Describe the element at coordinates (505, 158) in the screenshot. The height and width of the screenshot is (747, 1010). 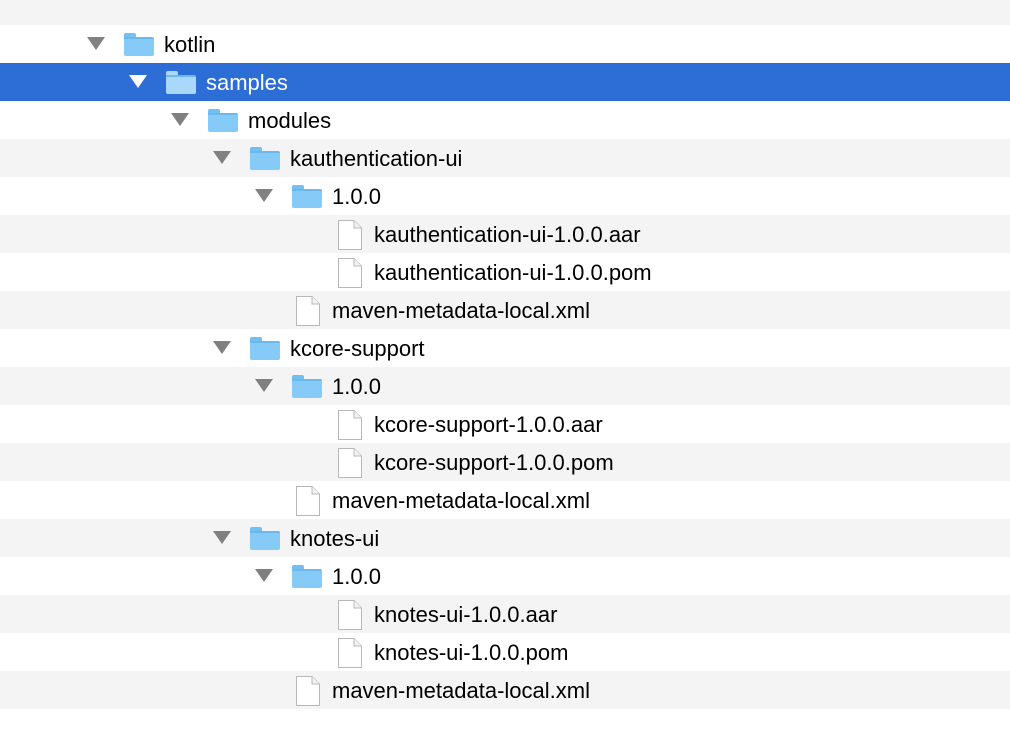
I see `tree-row-kauthentication-ui: kauthentication-ui` at that location.